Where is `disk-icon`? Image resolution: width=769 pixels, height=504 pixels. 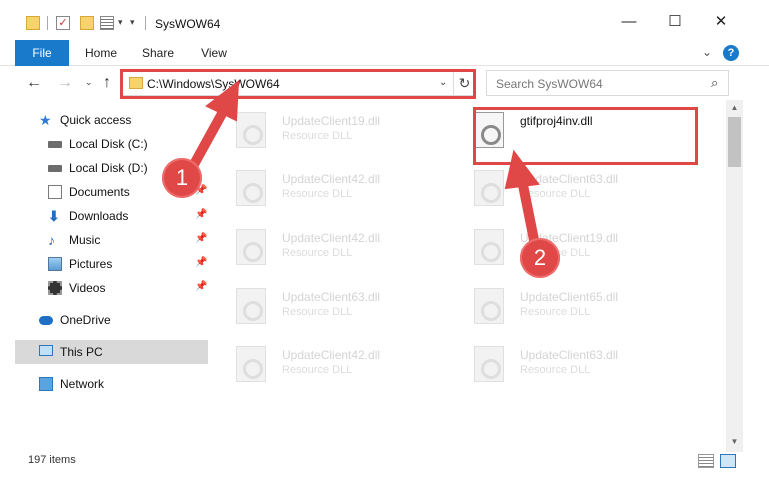 disk-icon is located at coordinates (55, 168).